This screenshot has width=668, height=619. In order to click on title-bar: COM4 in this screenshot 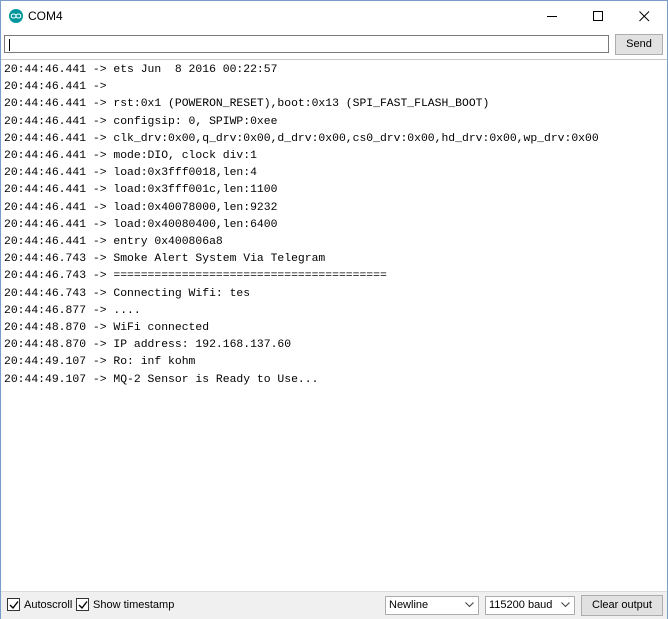, I will do `click(334, 16)`.